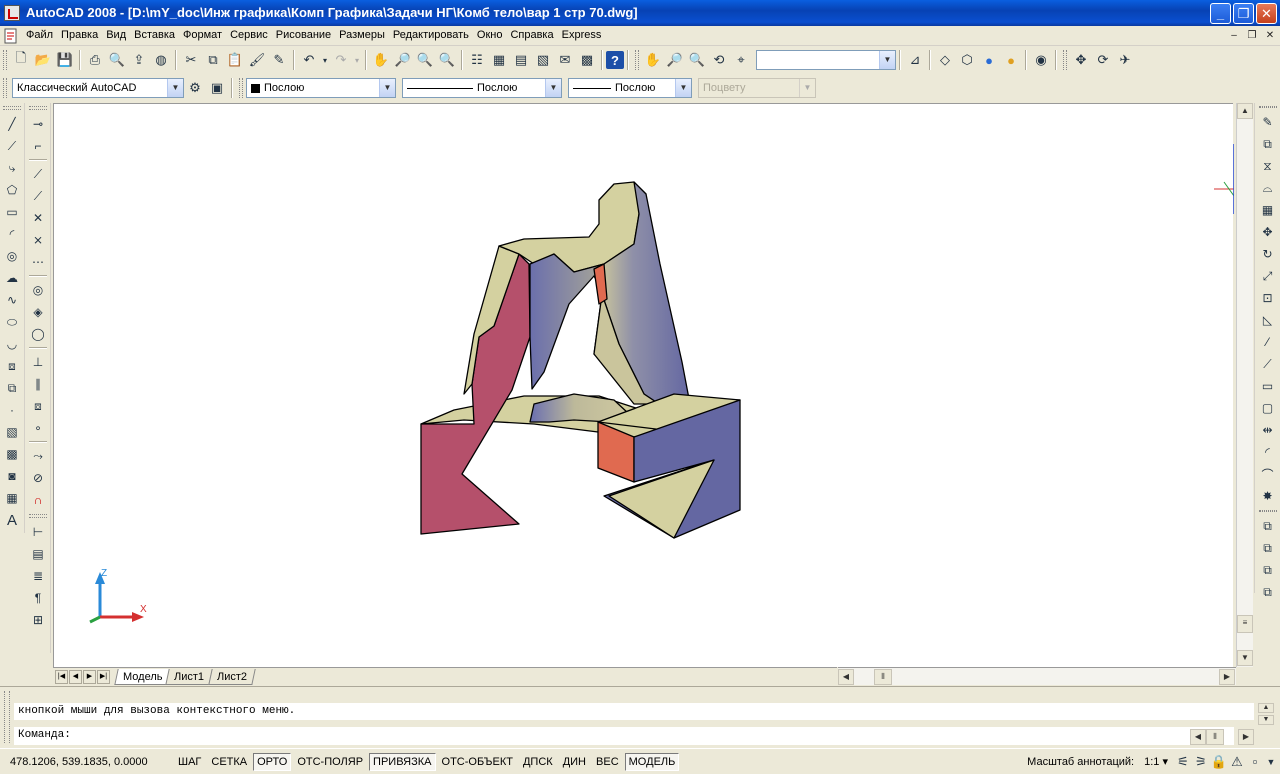 This screenshot has width=1280, height=774. Describe the element at coordinates (12, 124) in the screenshot. I see `line-icon: ╱` at that location.